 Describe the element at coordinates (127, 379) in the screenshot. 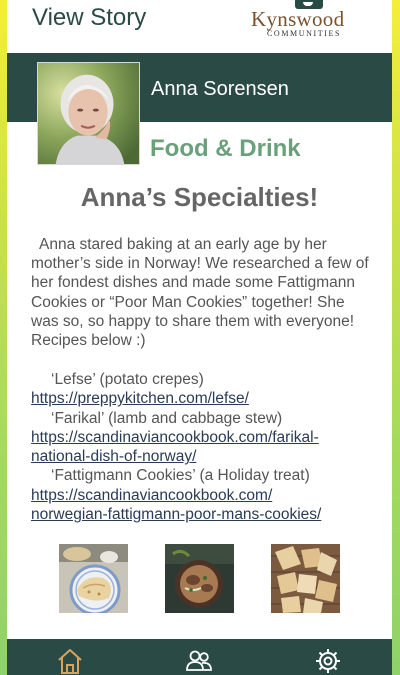

I see `recipe-name: ‘Lefse’ (potato crepes)` at that location.